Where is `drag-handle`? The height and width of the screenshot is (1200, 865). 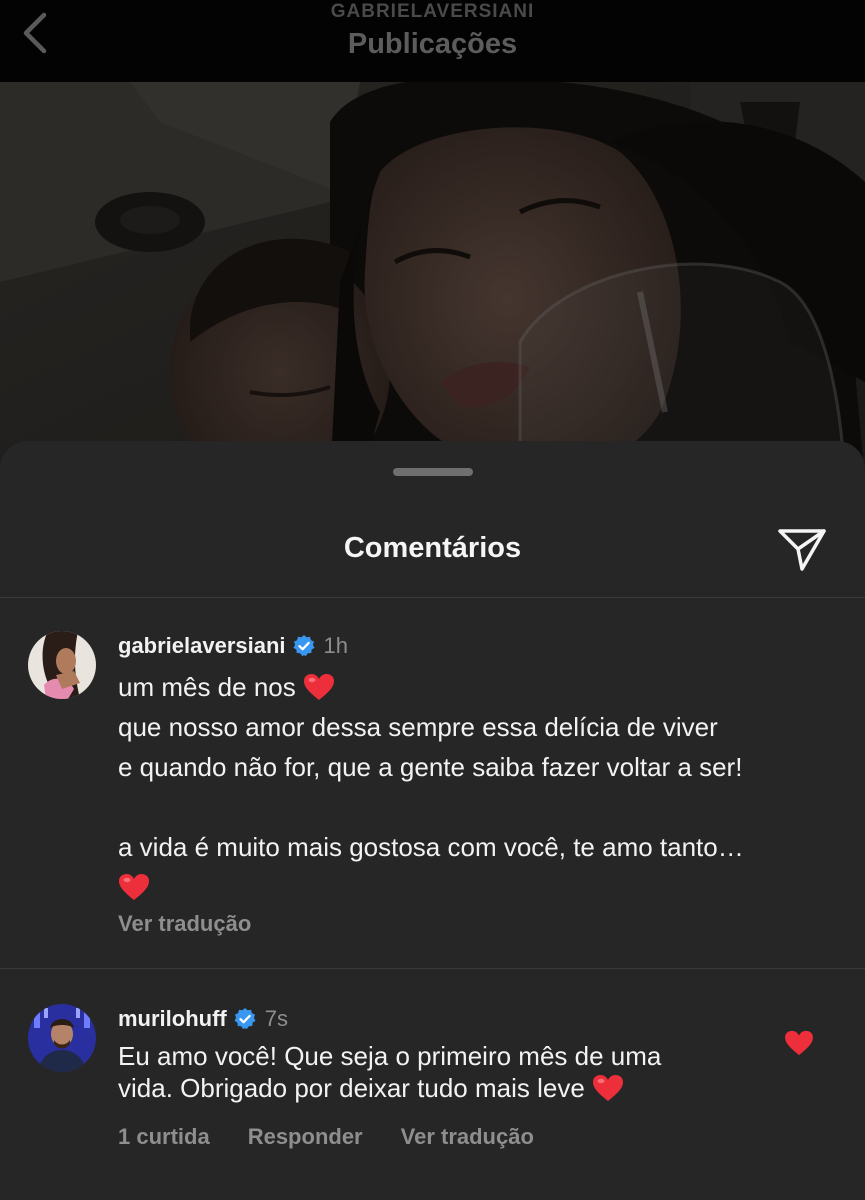
drag-handle is located at coordinates (433, 472).